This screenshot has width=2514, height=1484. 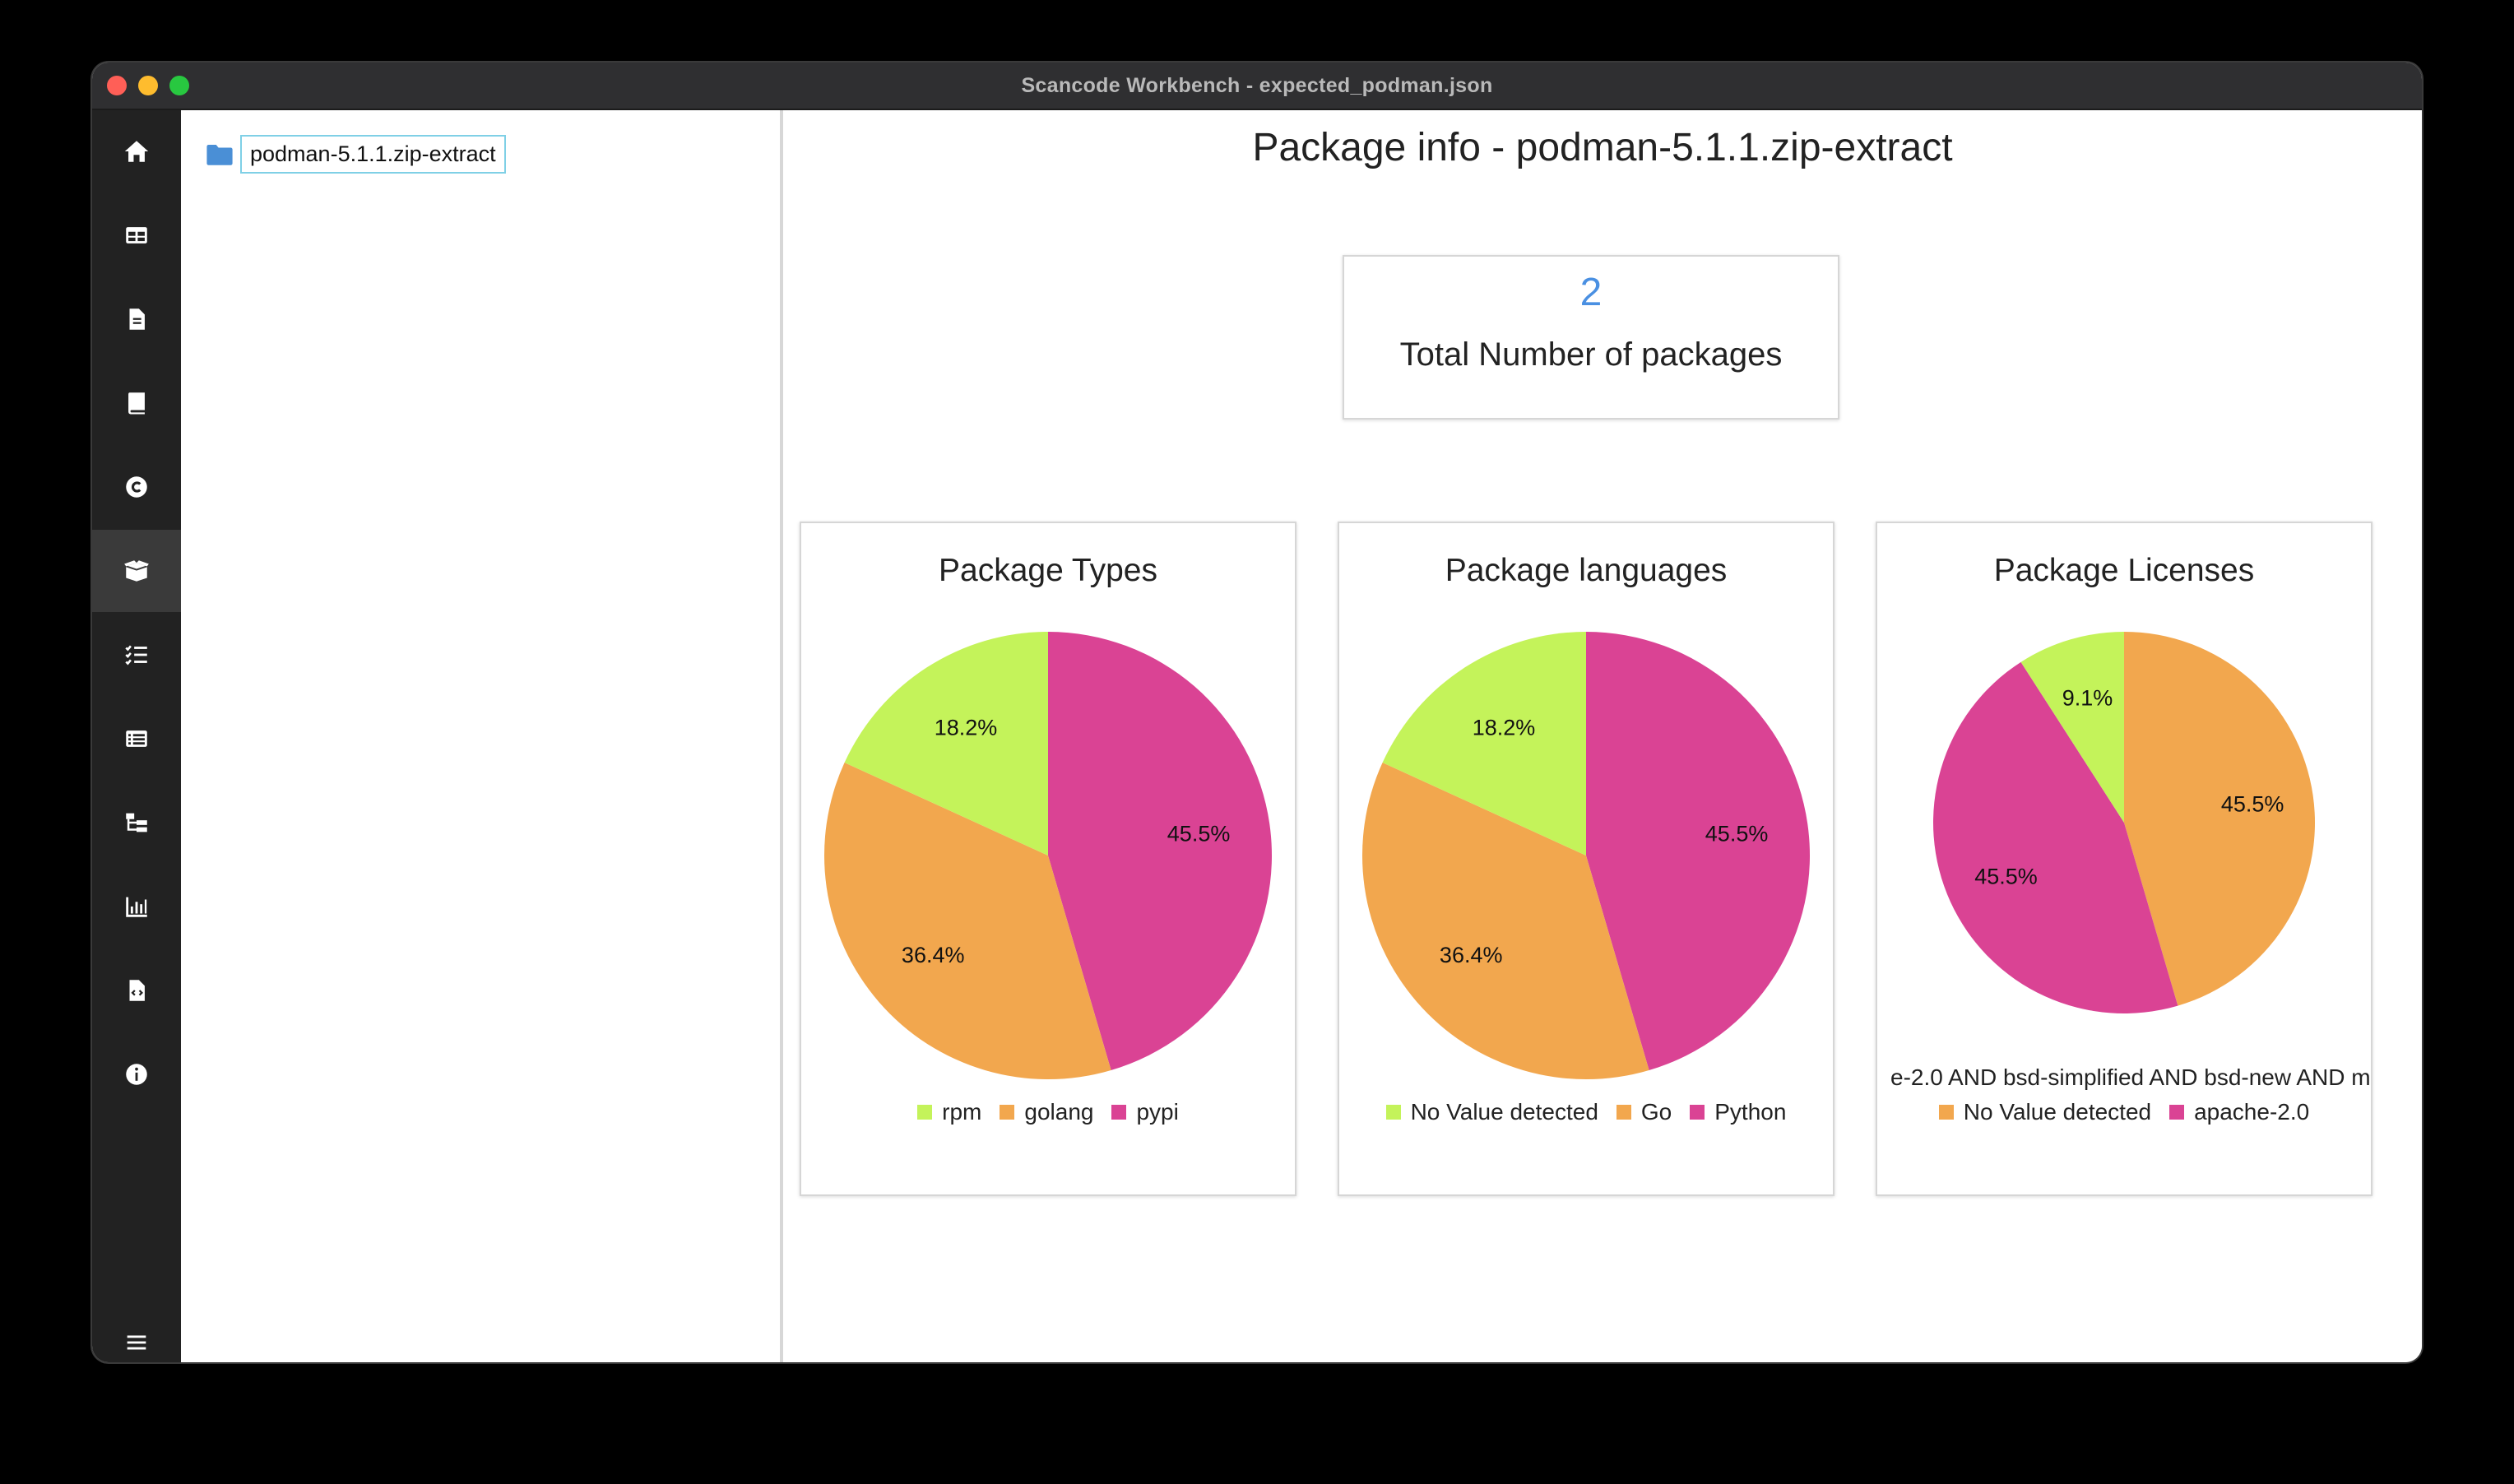 I want to click on package-types-pie: 45.5% 36.4% 18.2%, so click(x=1047, y=855).